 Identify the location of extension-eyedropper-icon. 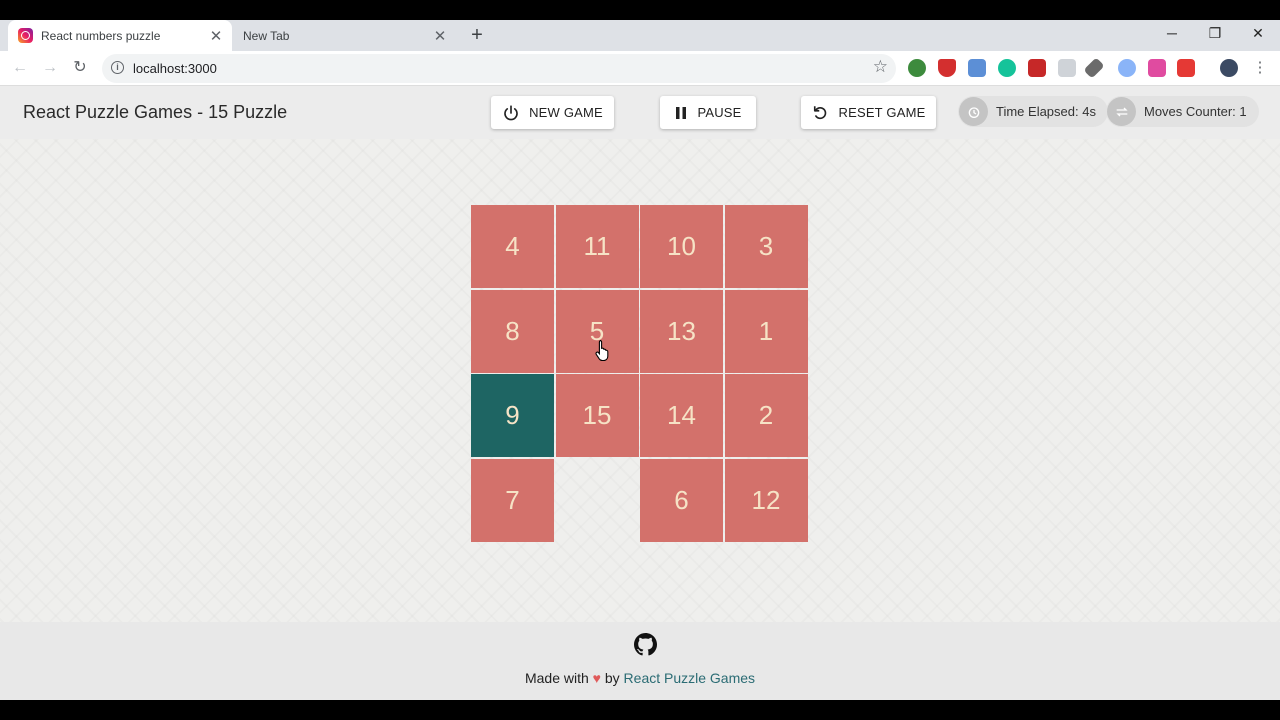
(1094, 68).